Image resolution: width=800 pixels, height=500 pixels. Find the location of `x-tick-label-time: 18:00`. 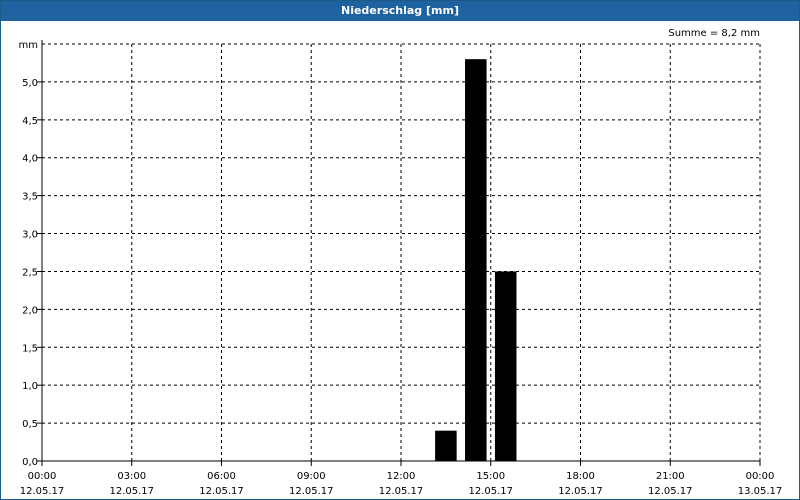

x-tick-label-time: 18:00 is located at coordinates (580, 476).